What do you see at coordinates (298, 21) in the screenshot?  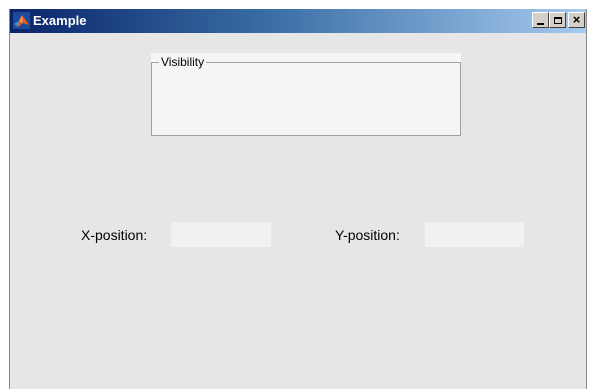 I see `title-bar: Example ×` at bounding box center [298, 21].